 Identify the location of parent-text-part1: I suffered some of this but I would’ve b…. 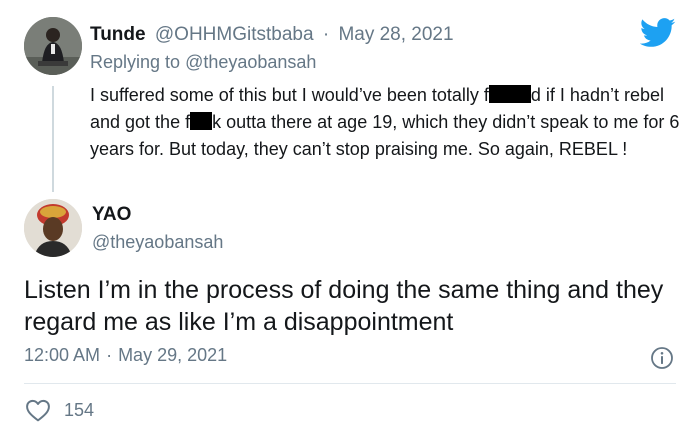
(289, 95).